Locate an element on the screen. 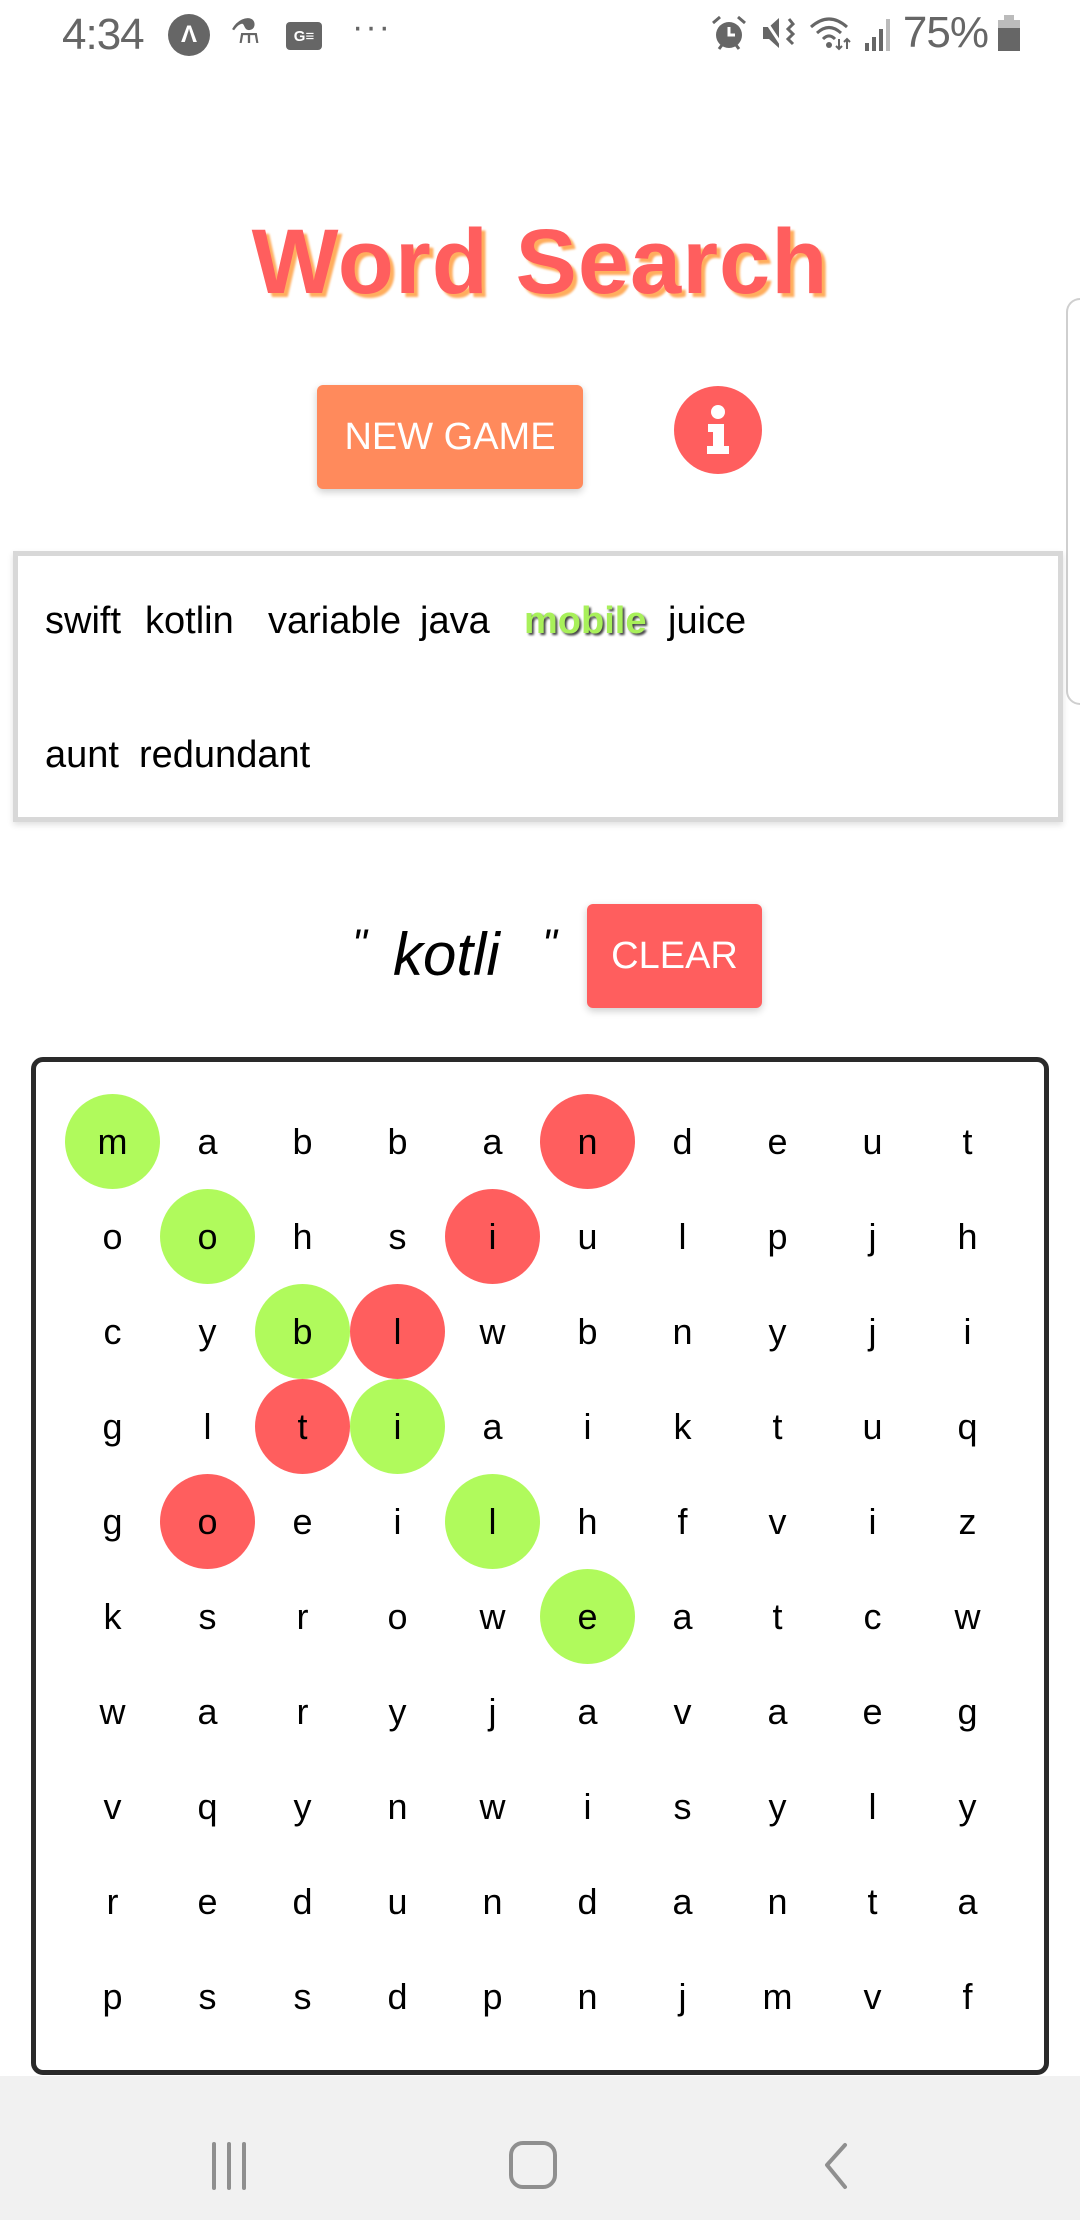 Image resolution: width=1080 pixels, height=2220 pixels. edge-panel-handle is located at coordinates (1073, 501).